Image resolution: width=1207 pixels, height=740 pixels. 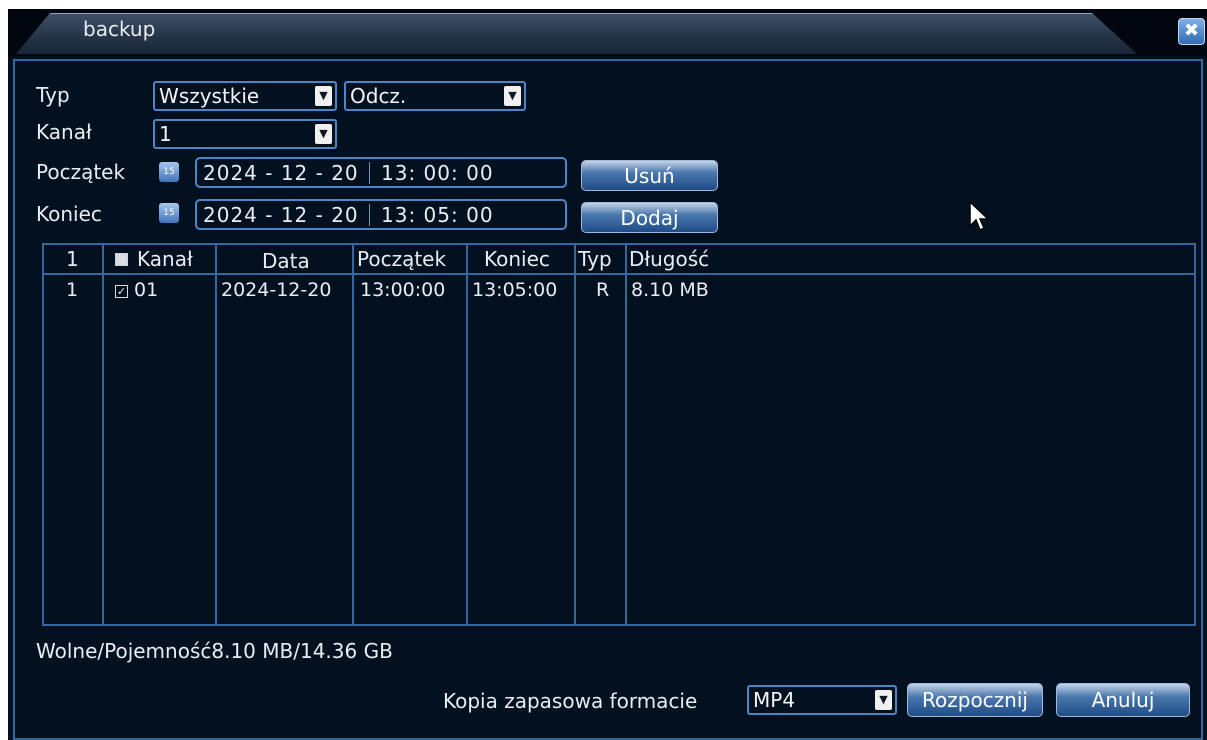 I want to click on mode-select: Odcz. ▼, so click(x=435, y=96).